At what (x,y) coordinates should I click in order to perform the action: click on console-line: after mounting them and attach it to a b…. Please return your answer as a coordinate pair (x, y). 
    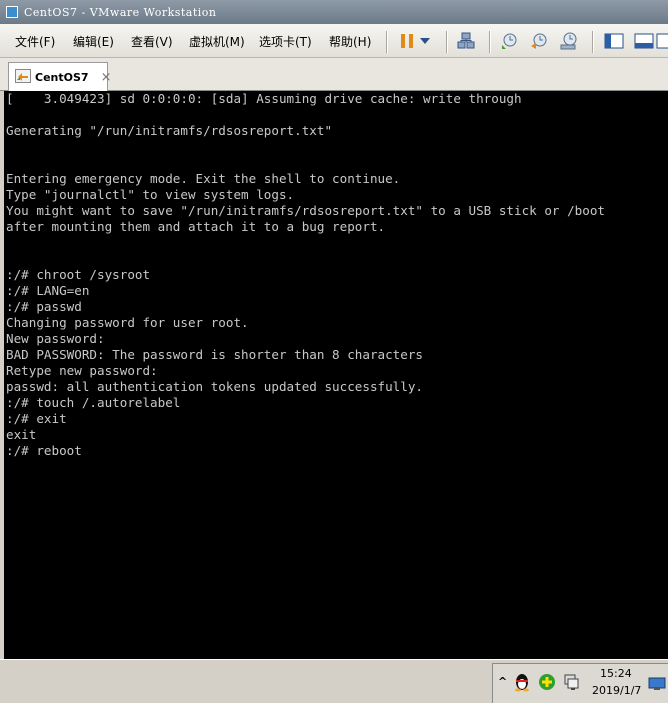
    Looking at the image, I should click on (196, 226).